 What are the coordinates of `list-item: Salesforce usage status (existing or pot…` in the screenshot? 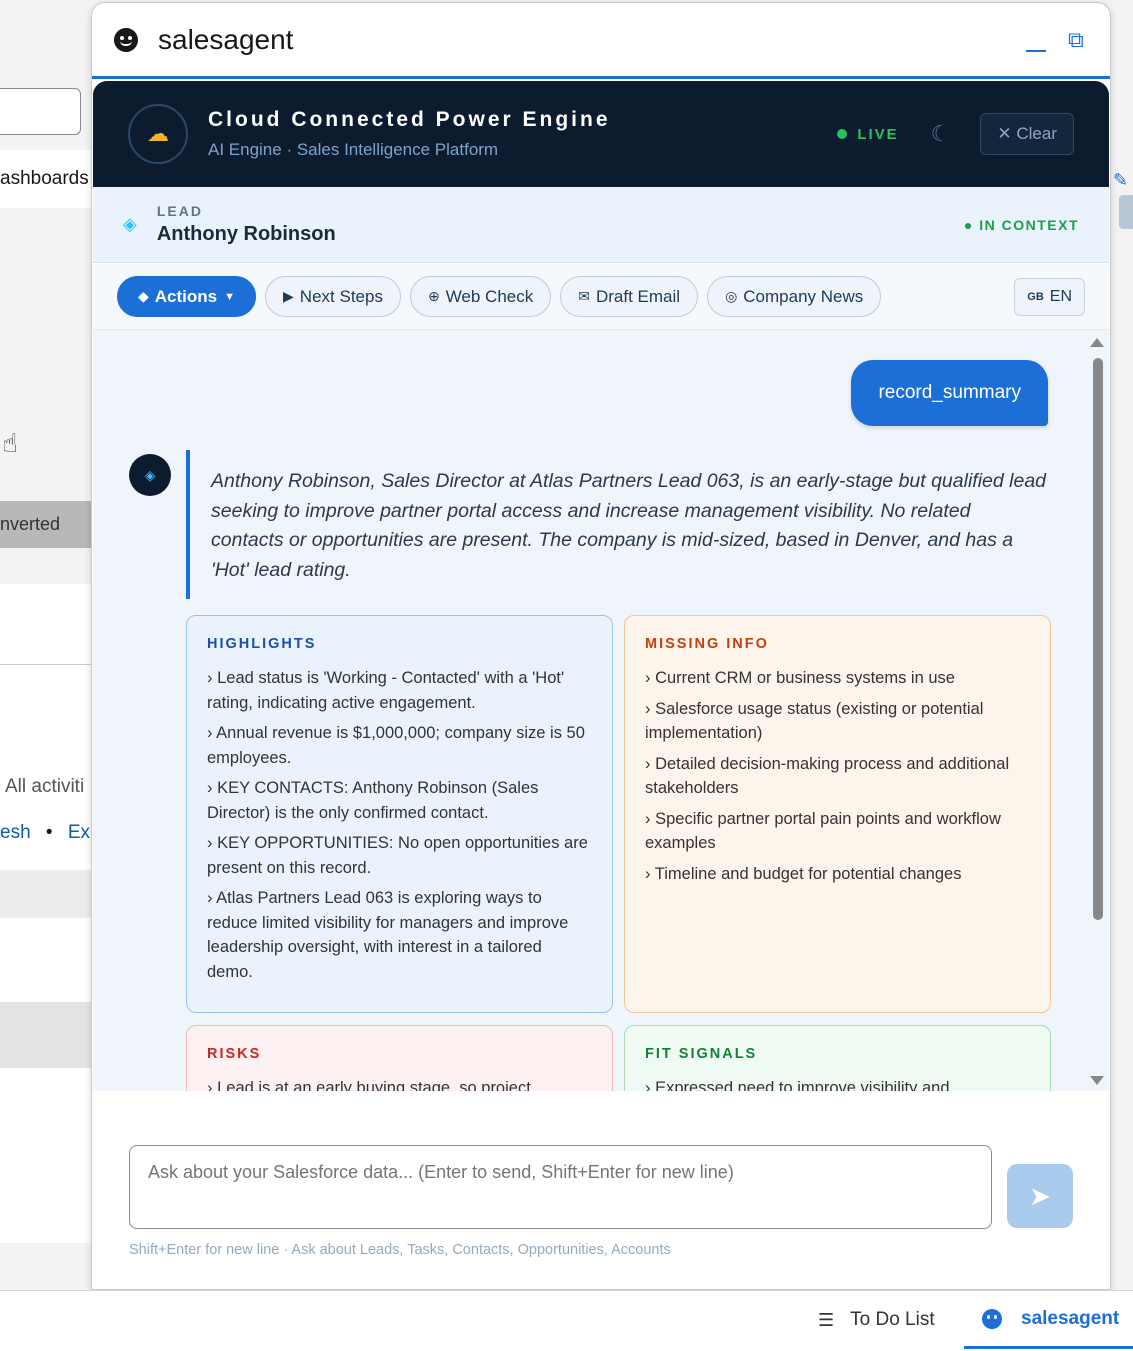 It's located at (837, 721).